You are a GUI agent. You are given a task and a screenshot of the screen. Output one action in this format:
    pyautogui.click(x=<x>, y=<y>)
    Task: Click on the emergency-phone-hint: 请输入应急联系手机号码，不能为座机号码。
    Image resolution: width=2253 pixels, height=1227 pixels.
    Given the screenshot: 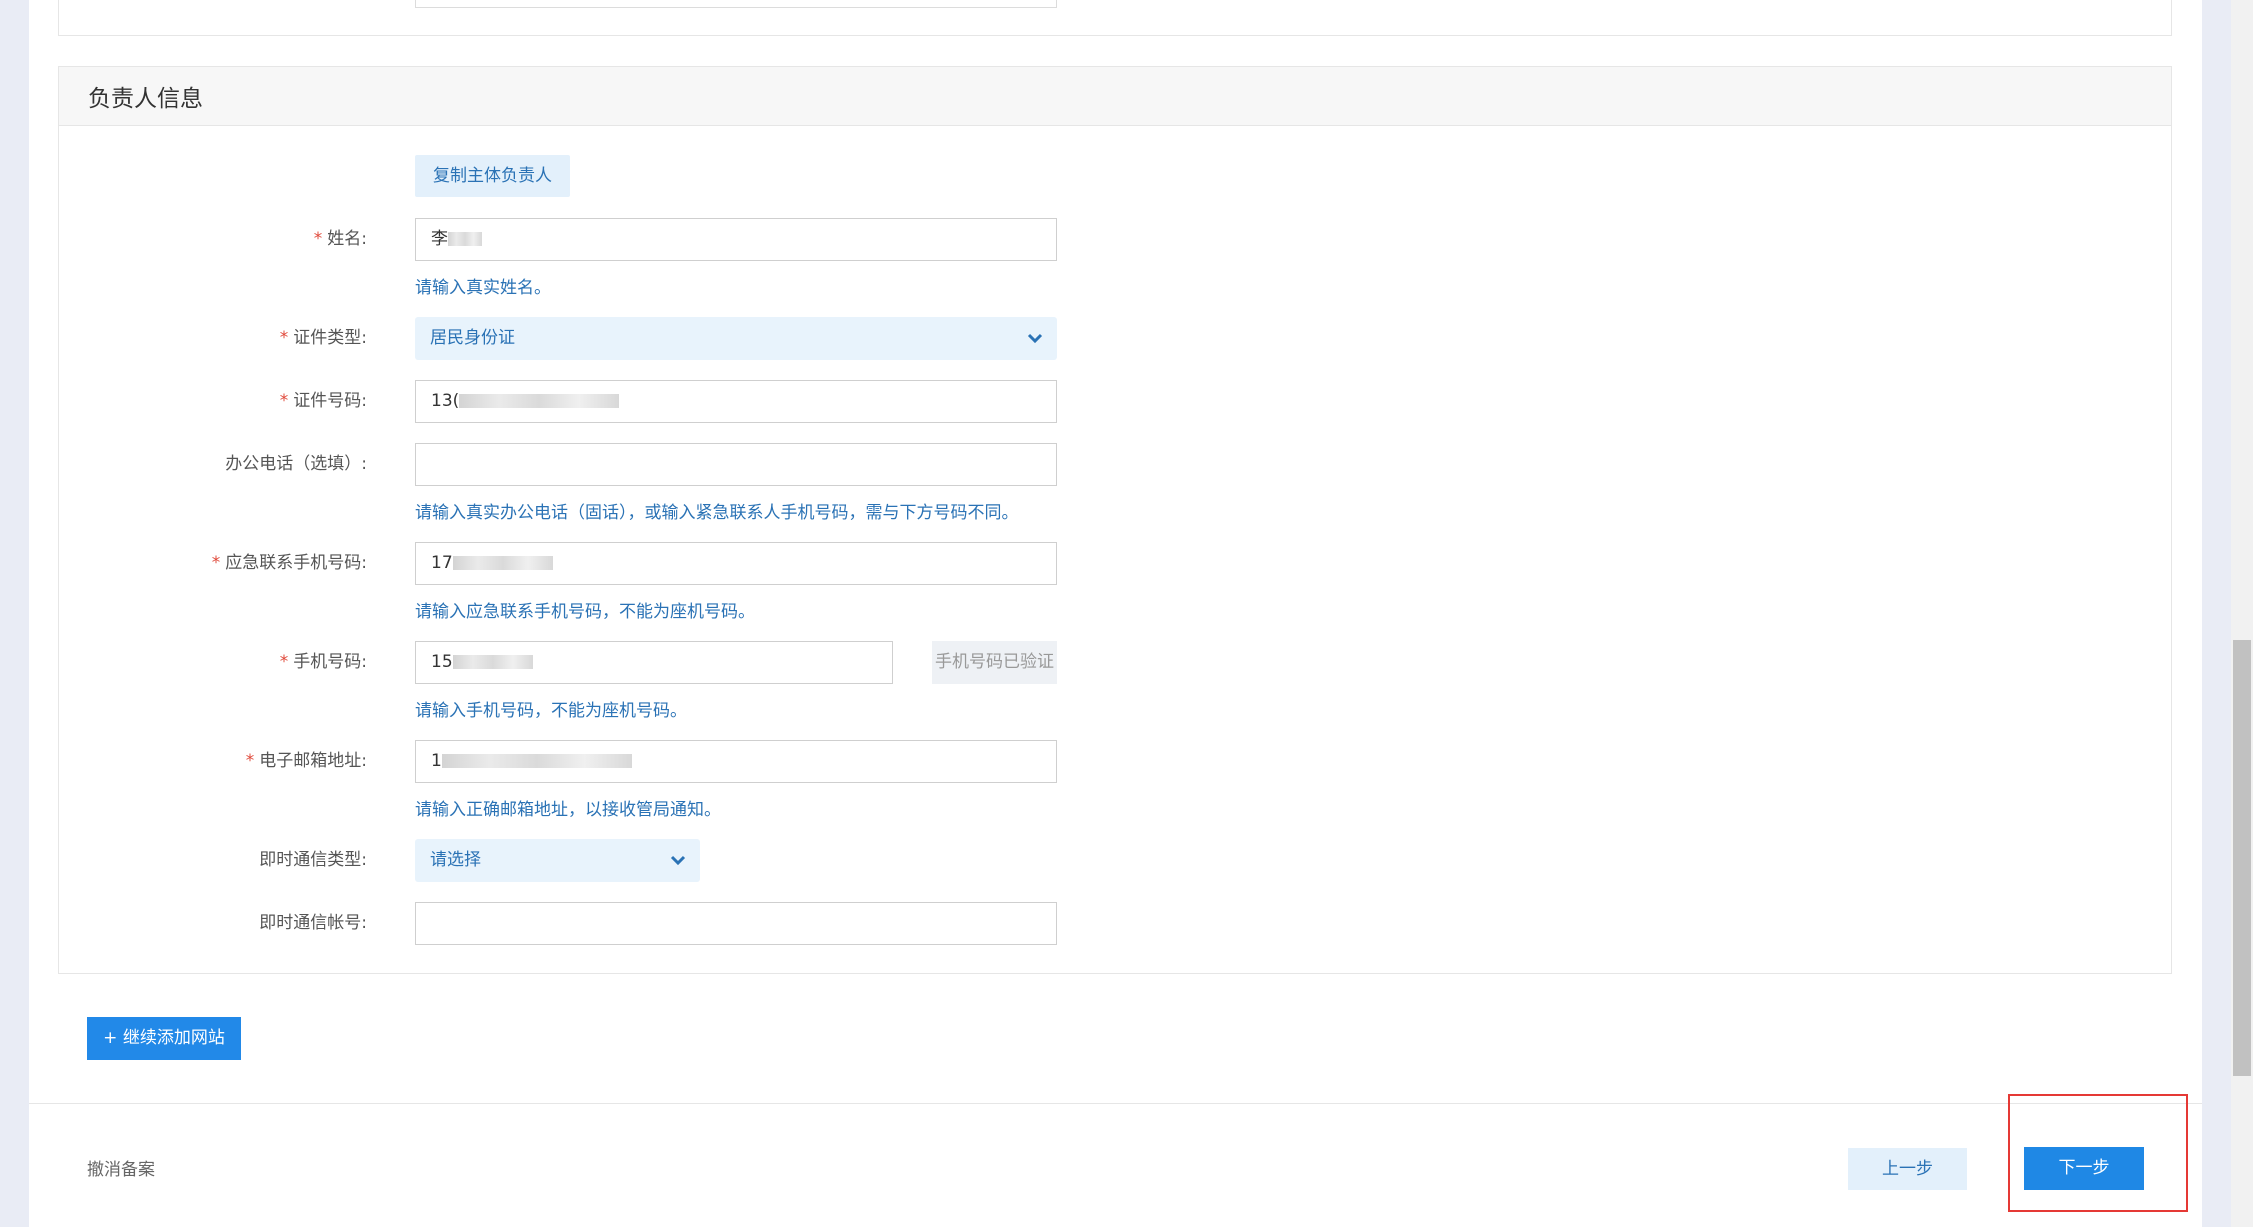 What is the action you would take?
    pyautogui.click(x=585, y=612)
    